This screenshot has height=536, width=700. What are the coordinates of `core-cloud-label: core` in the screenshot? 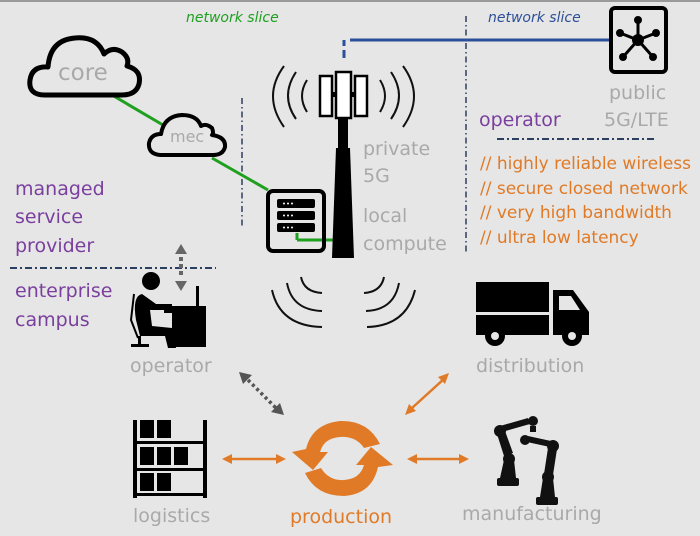 It's located at (83, 73).